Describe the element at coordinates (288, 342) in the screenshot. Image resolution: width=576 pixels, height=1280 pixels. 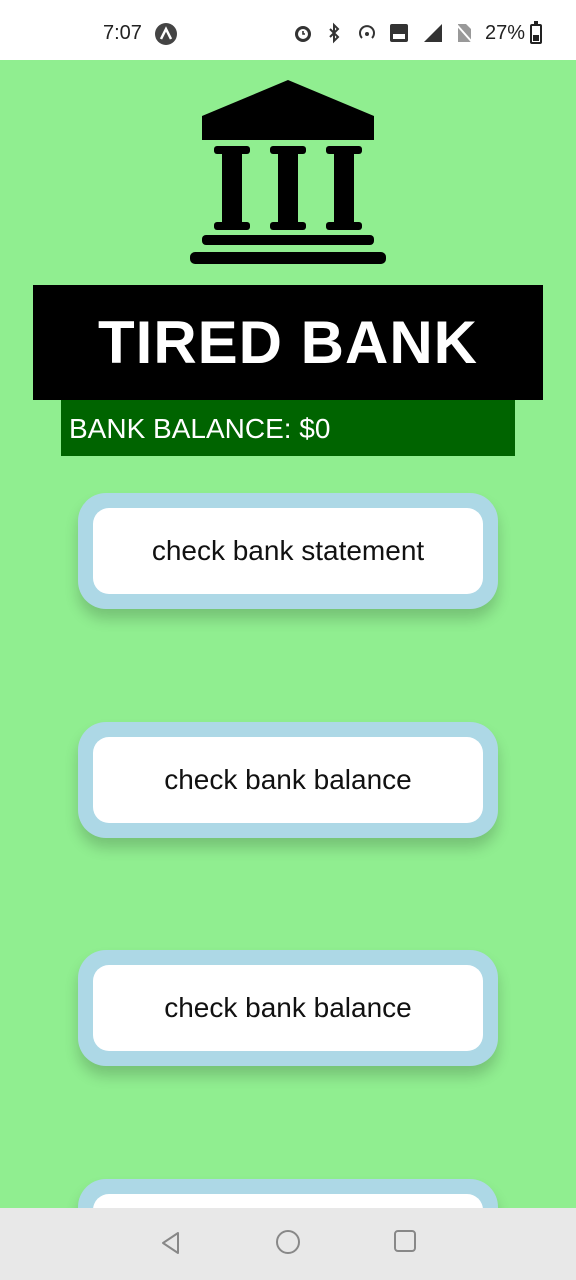
I see `bank-title: TIRED BANK` at that location.